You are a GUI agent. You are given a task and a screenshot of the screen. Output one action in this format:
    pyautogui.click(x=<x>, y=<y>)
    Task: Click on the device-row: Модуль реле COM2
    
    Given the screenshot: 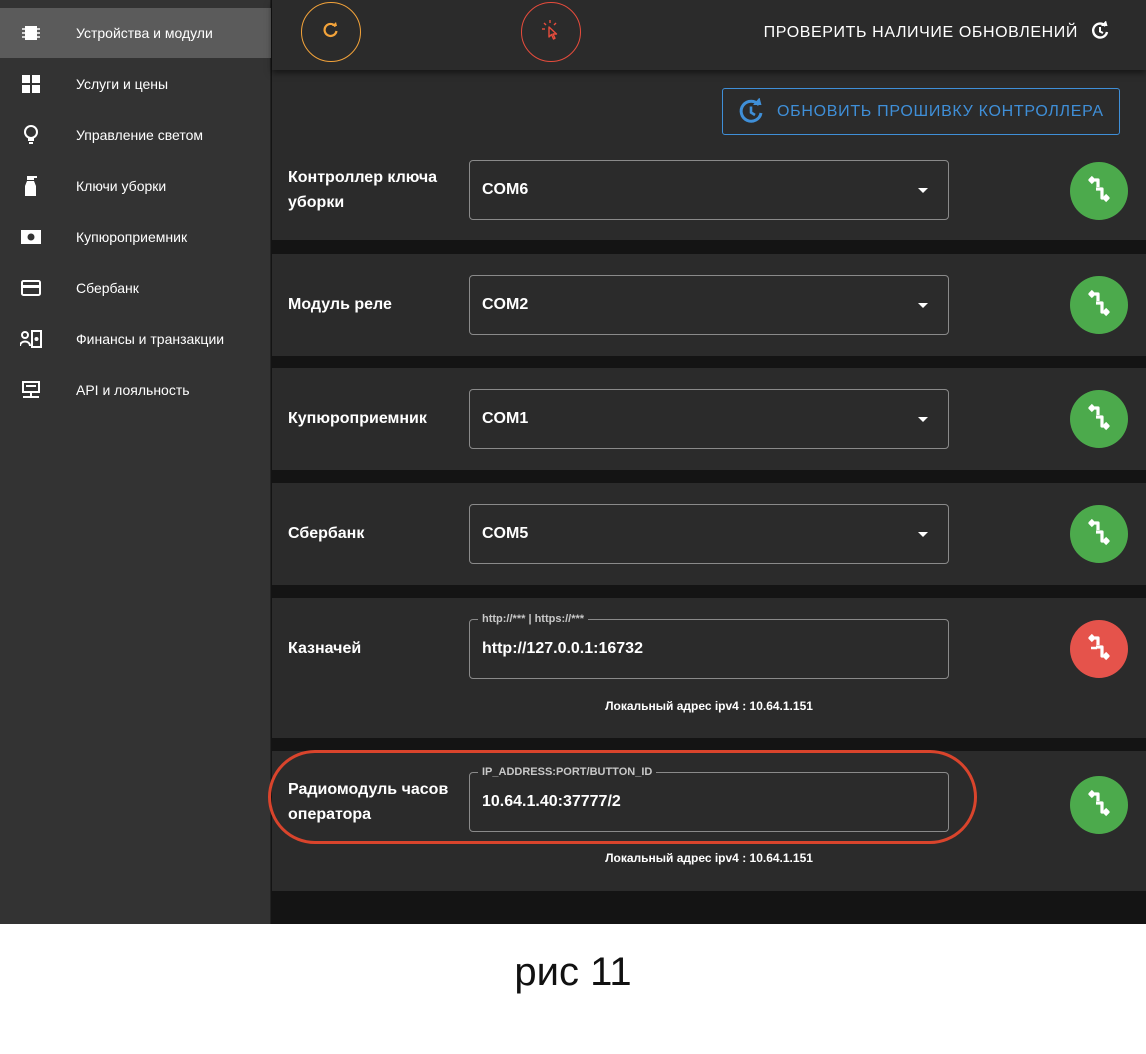 What is the action you would take?
    pyautogui.click(x=709, y=305)
    